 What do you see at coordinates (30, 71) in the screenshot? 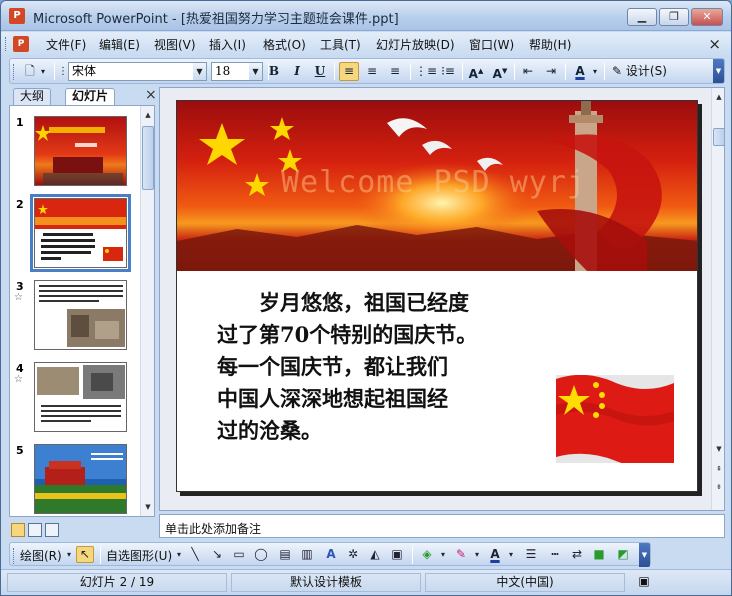
I see `new-document-icon: 🗋` at bounding box center [30, 71].